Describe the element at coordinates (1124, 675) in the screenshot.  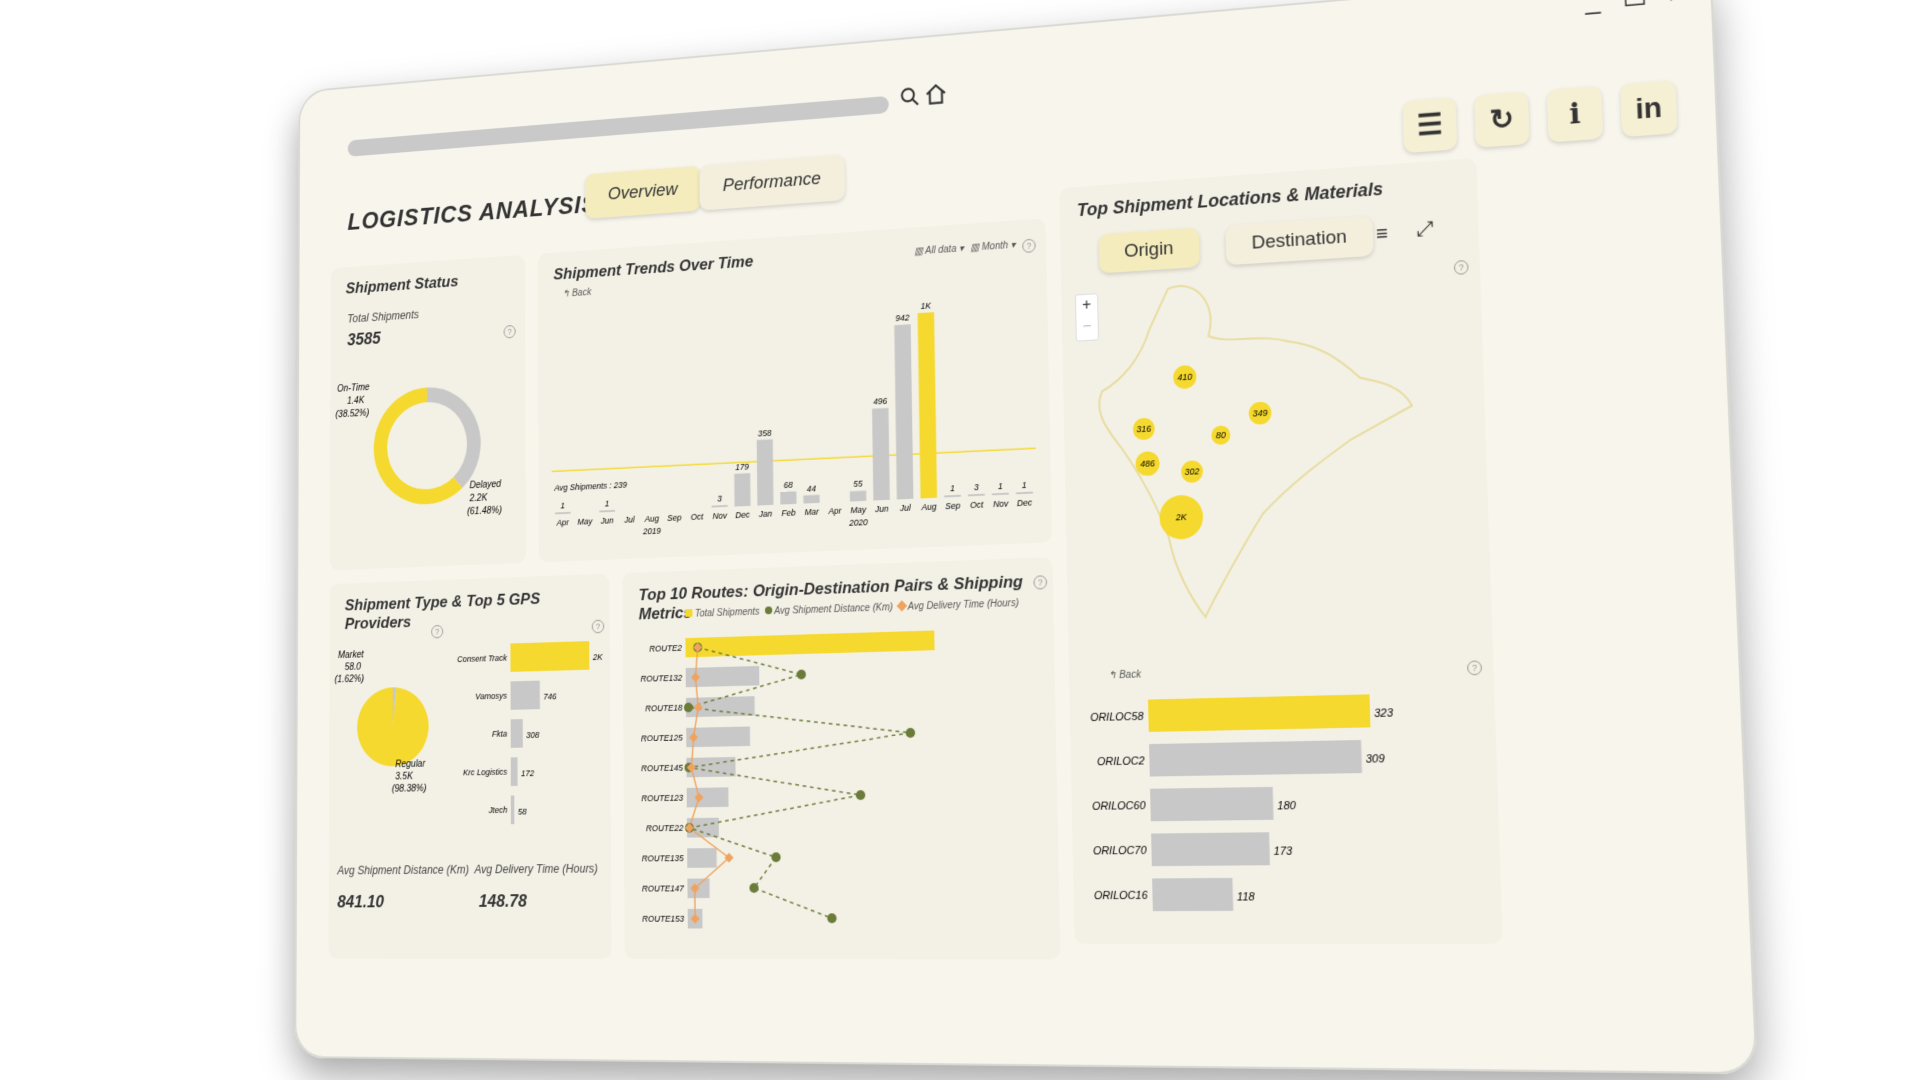
I see `locations-back-link: ↰ Back` at that location.